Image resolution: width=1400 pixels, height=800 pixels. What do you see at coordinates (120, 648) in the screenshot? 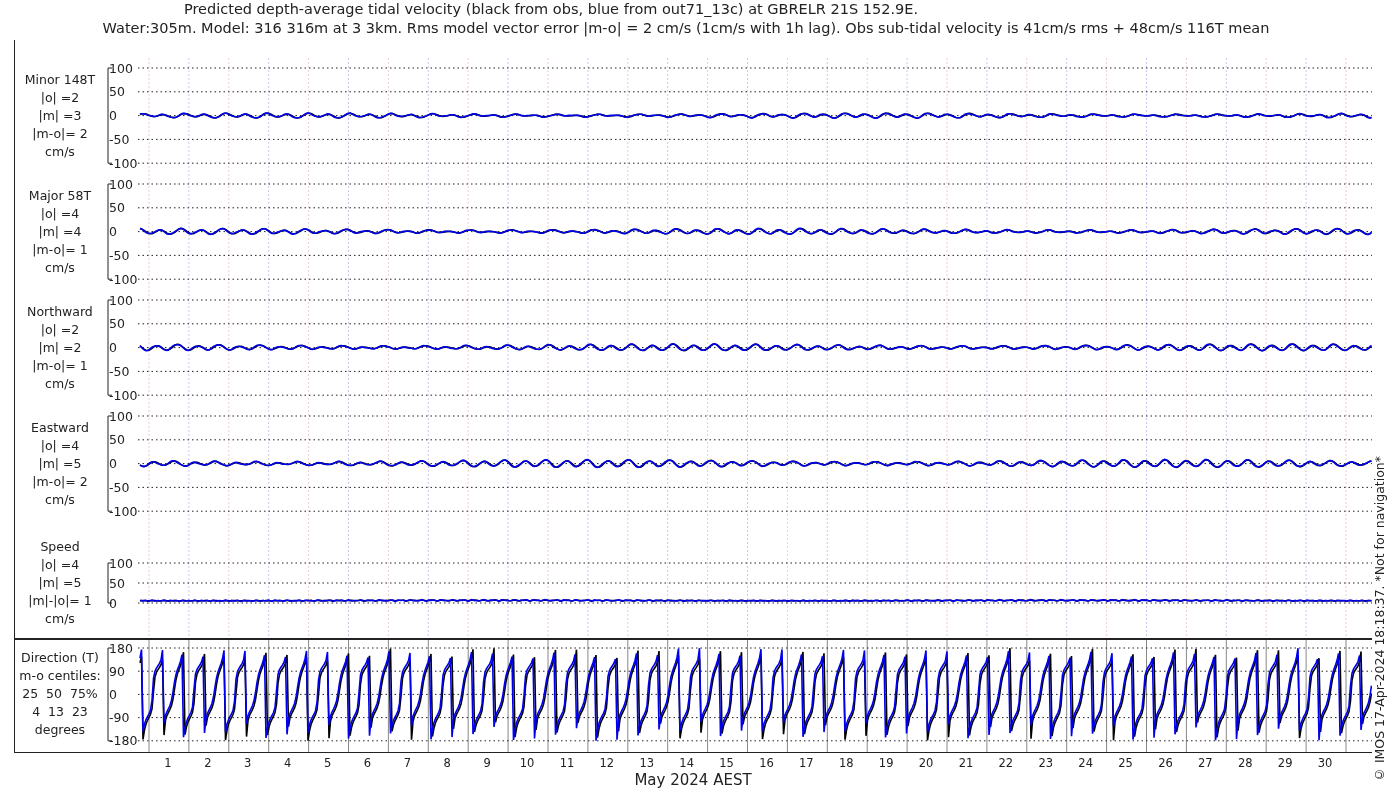
I see `y-tick-label: 180` at bounding box center [120, 648].